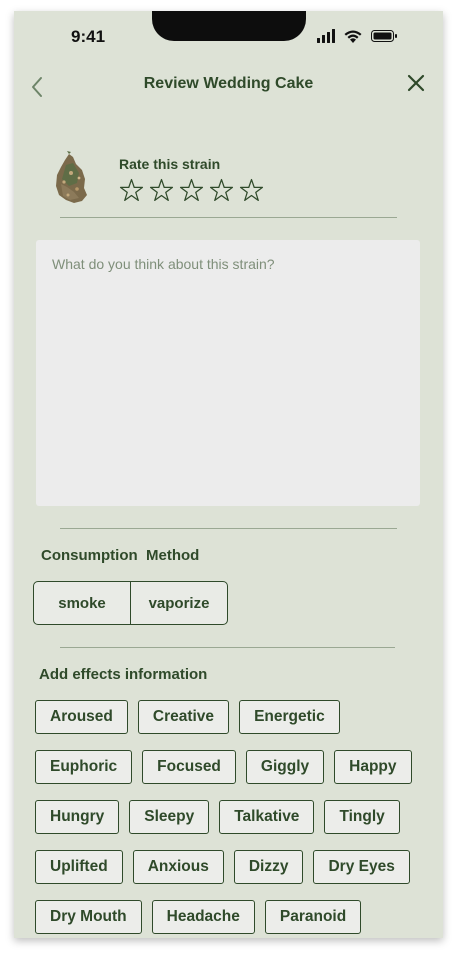  I want to click on effect-chip-dry-eyes: Dry Eyes, so click(361, 867).